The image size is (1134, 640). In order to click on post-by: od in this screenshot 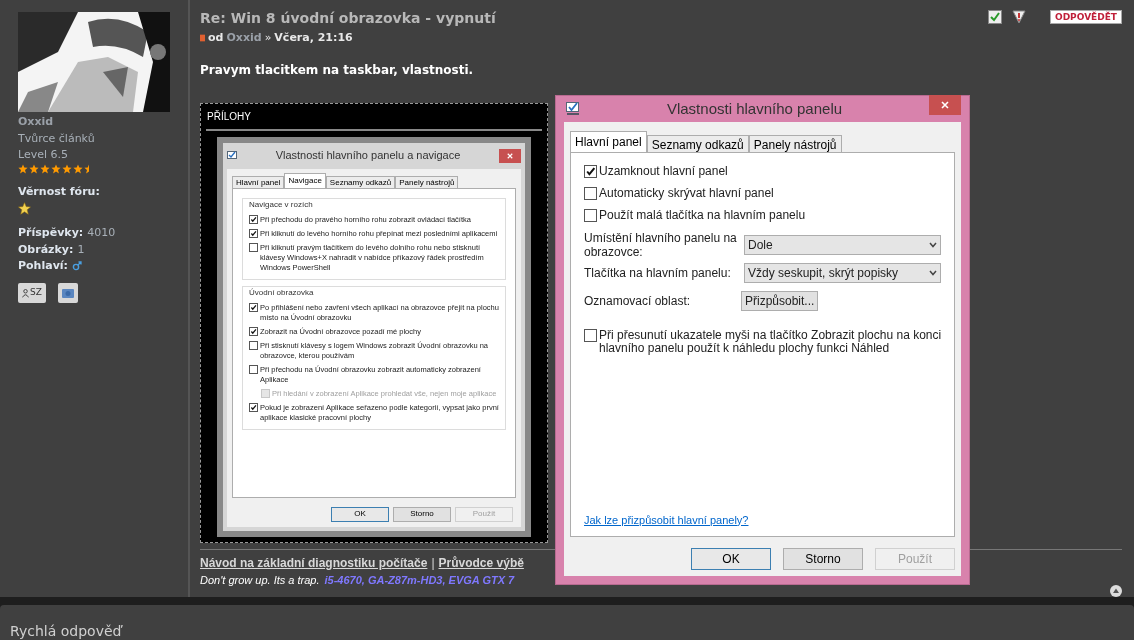, I will do `click(216, 38)`.